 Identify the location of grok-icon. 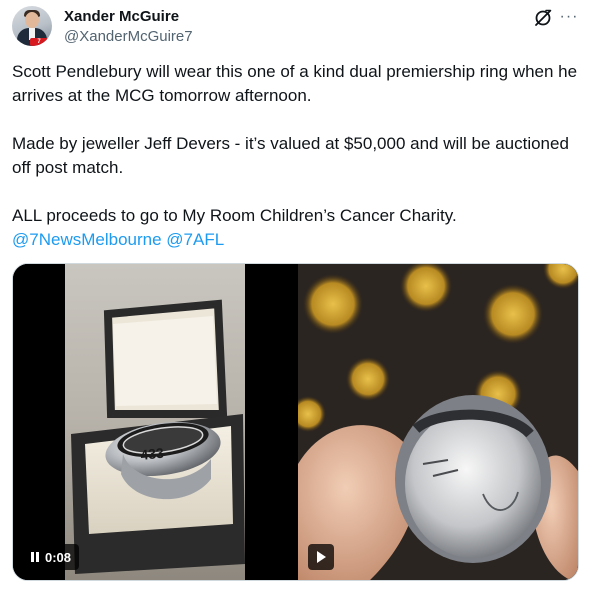
(543, 18).